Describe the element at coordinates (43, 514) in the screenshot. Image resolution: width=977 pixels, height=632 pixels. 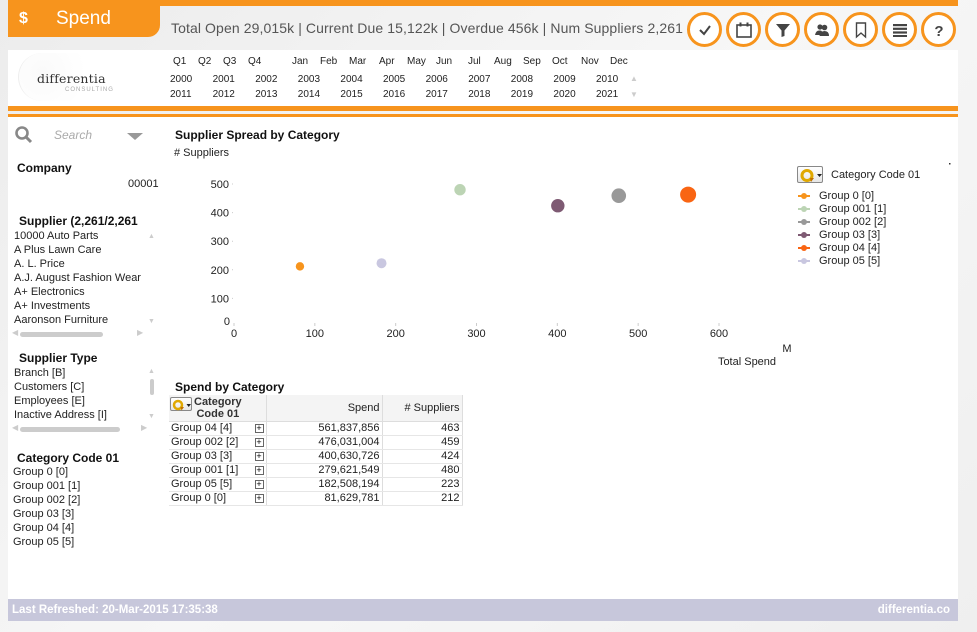
I see `list-item: Group 03 [3]` at that location.